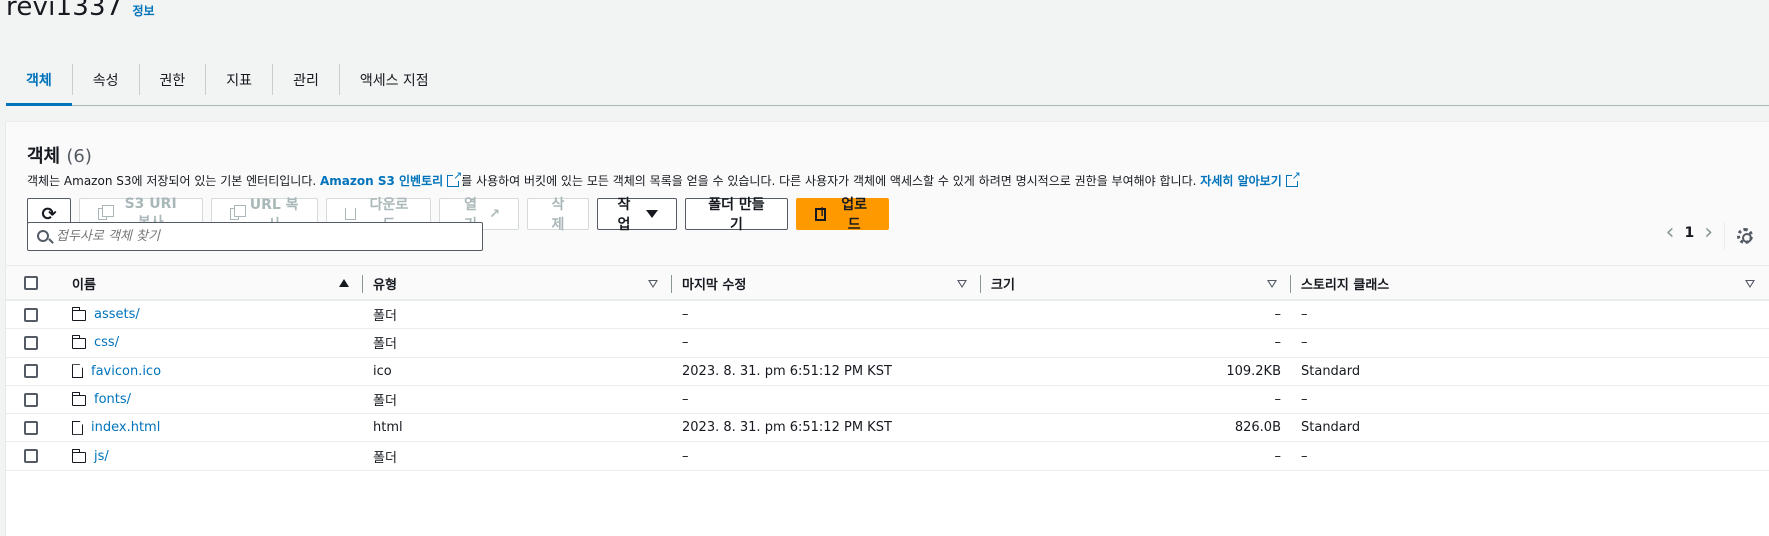 Image resolution: width=1769 pixels, height=536 pixels. I want to click on create-folder-button: 폴더 만들기, so click(736, 215).